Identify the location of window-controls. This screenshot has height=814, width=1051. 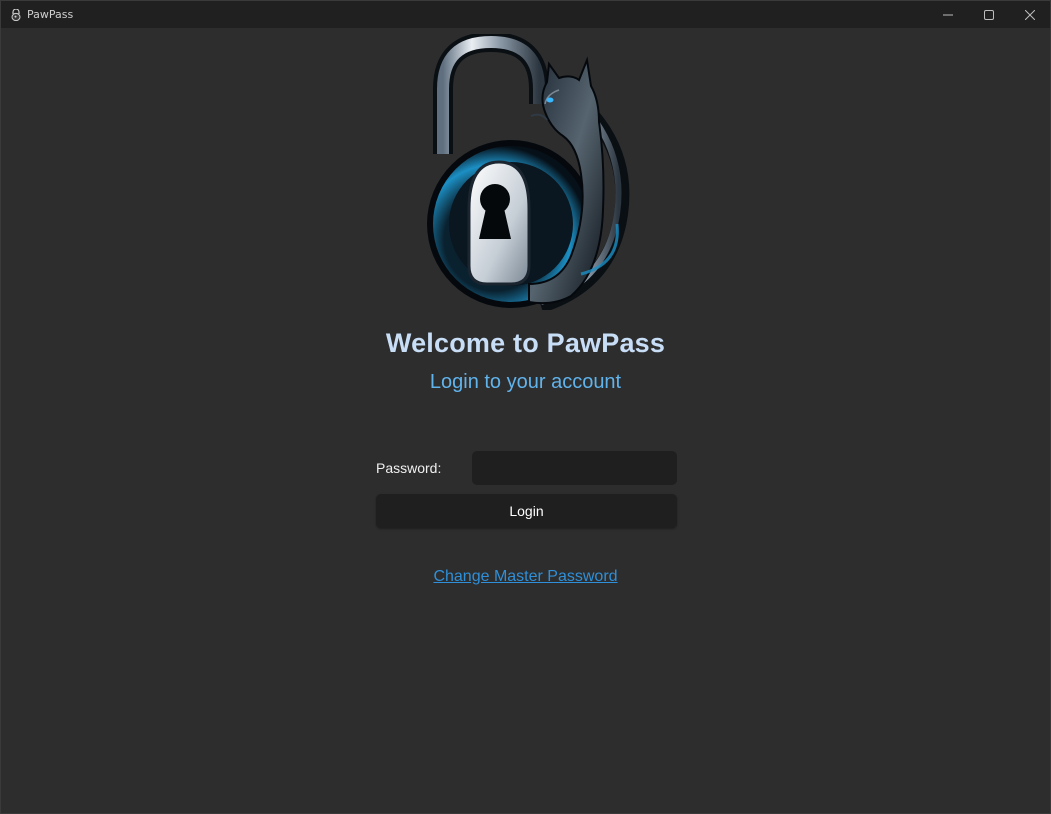
(988, 14).